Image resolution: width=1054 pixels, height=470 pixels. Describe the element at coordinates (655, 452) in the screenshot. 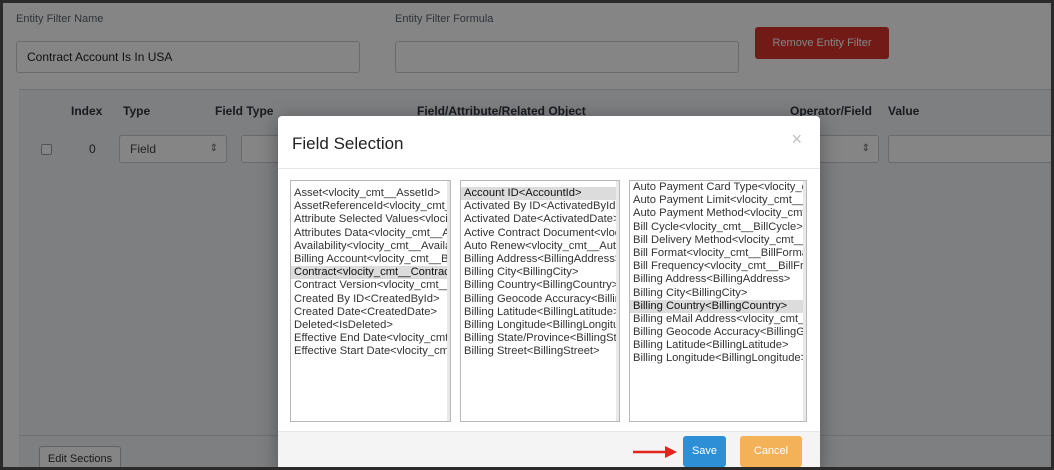

I see `right-arrow-icon` at that location.